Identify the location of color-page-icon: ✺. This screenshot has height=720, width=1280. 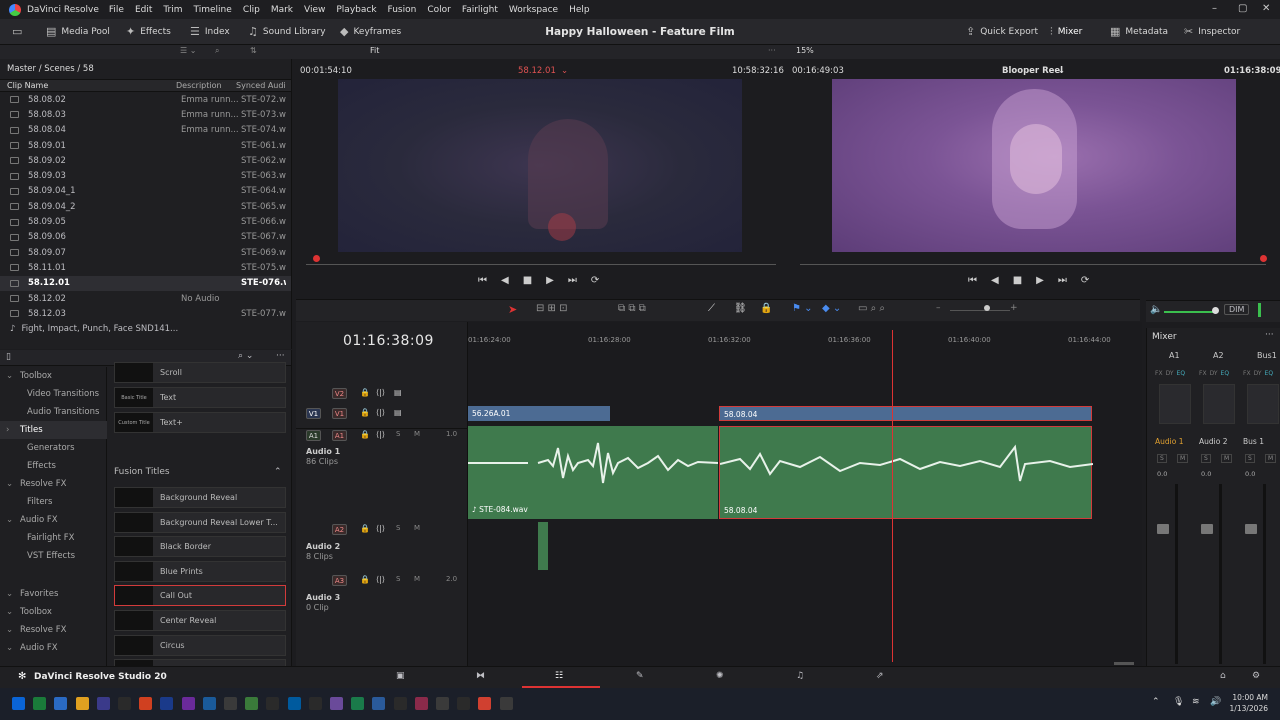
(720, 676).